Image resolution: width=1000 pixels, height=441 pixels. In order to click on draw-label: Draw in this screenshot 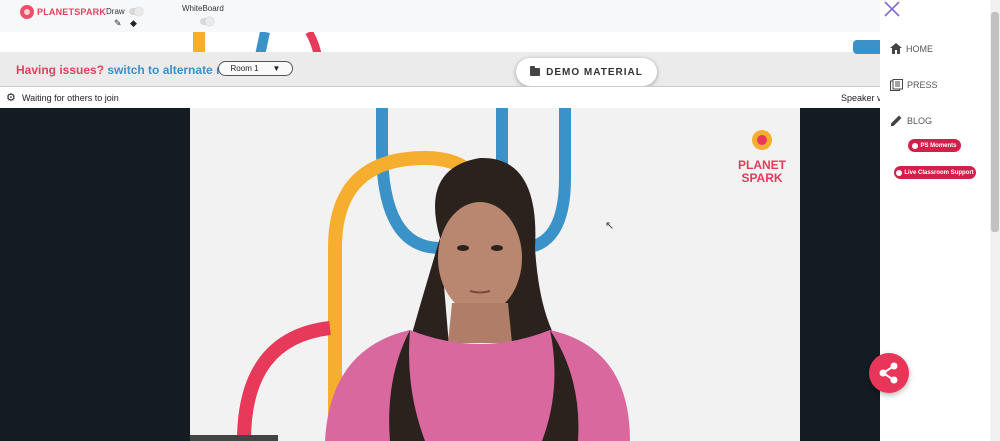, I will do `click(115, 11)`.